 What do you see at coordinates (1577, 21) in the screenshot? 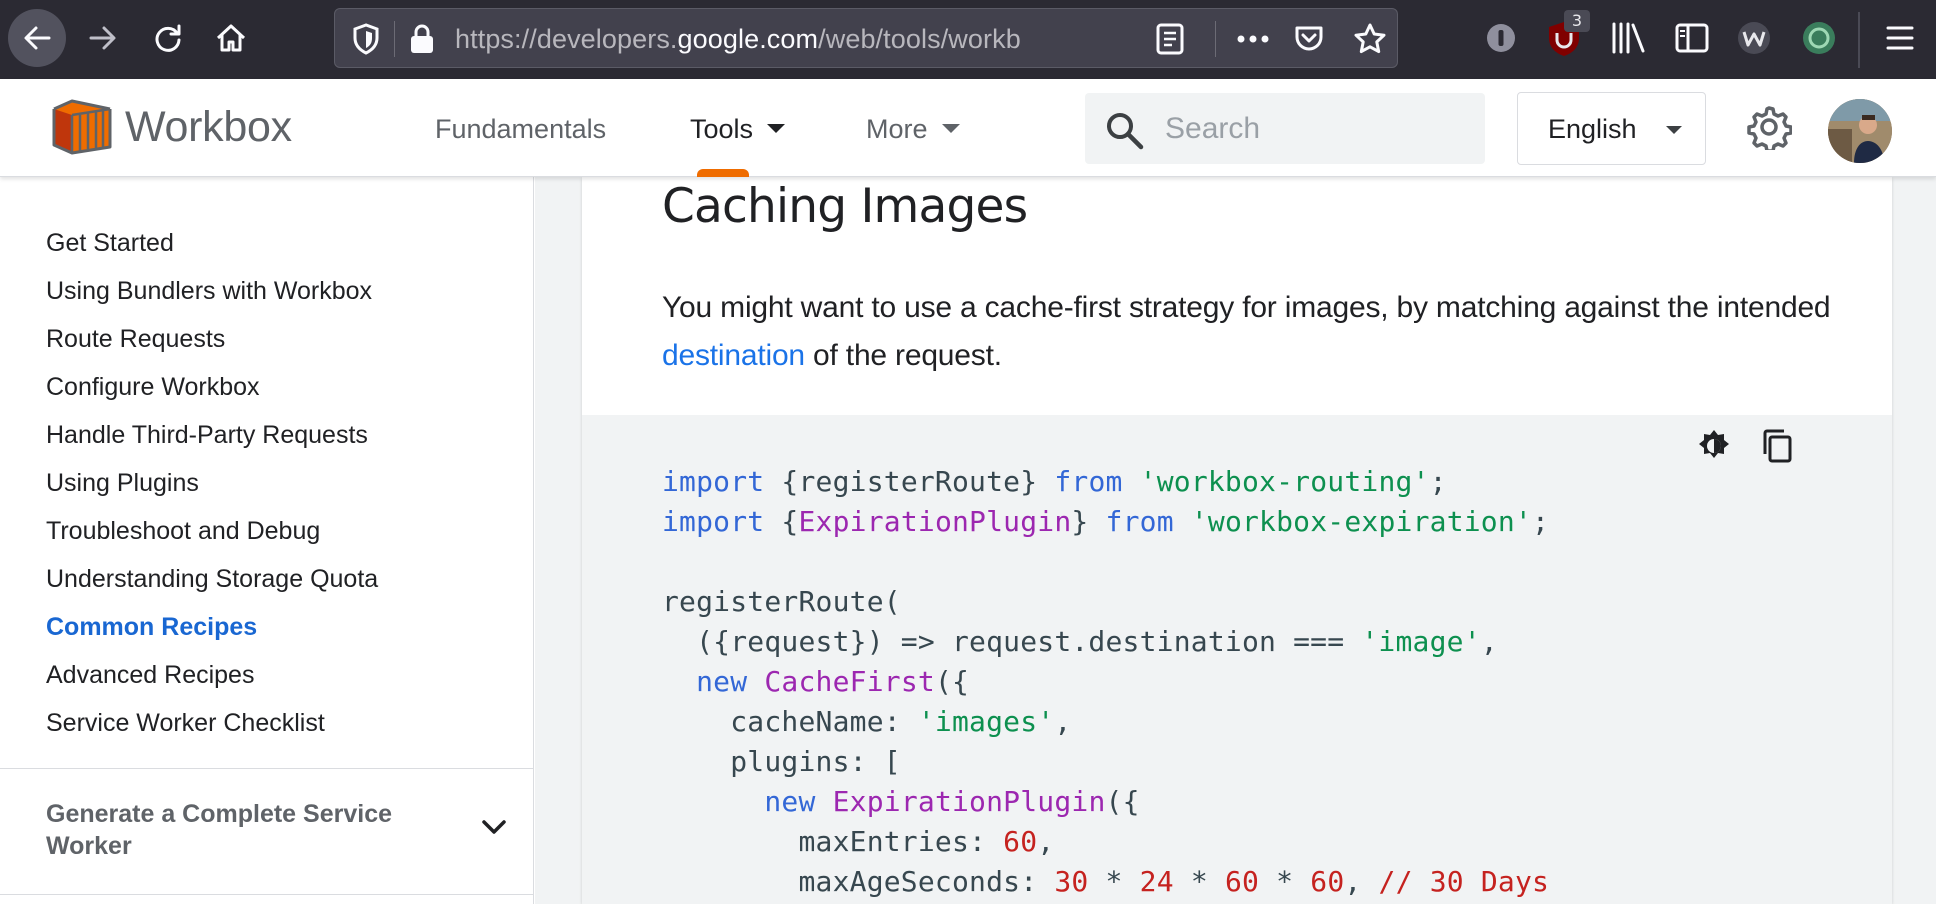
I see `extension-badge: 3` at bounding box center [1577, 21].